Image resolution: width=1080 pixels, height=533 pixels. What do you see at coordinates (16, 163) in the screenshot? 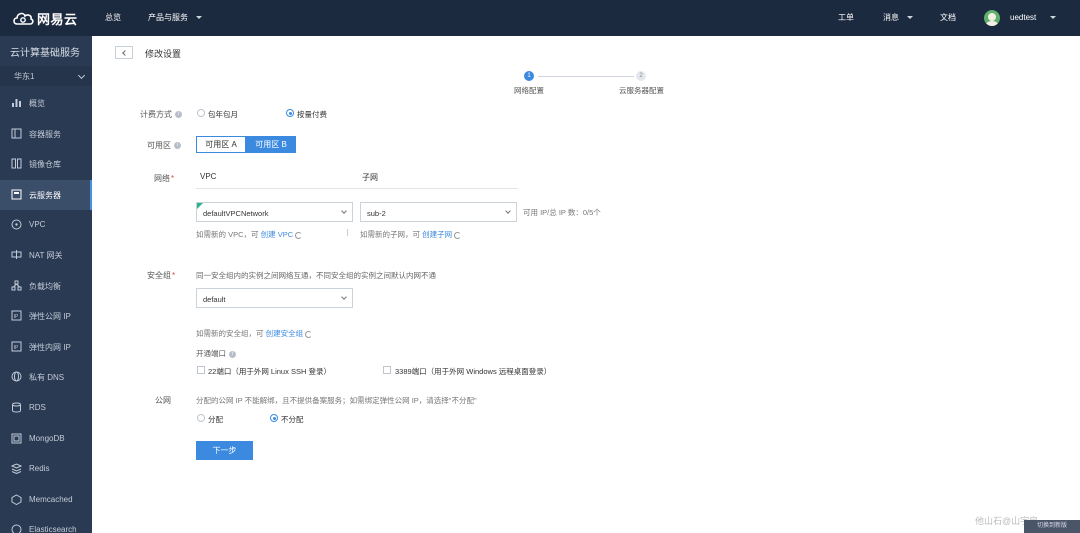
I see `image-repo-icon` at bounding box center [16, 163].